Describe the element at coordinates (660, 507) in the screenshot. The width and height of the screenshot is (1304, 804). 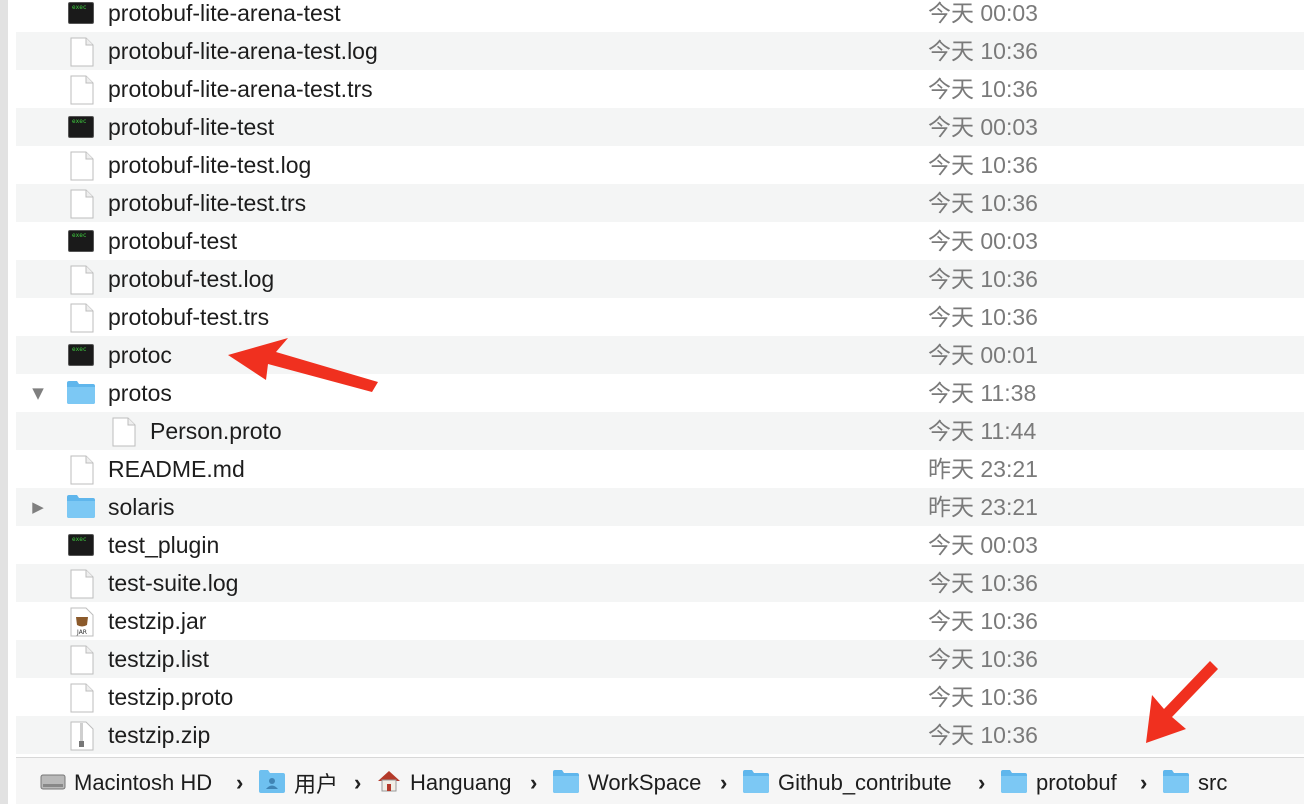
I see `file-row: ▶ solaris 昨天 23:21` at that location.